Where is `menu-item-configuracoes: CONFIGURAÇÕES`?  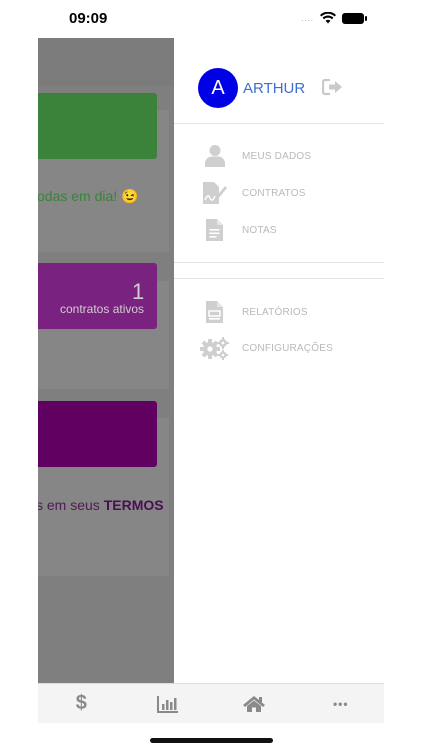 menu-item-configuracoes: CONFIGURAÇÕES is located at coordinates (285, 348).